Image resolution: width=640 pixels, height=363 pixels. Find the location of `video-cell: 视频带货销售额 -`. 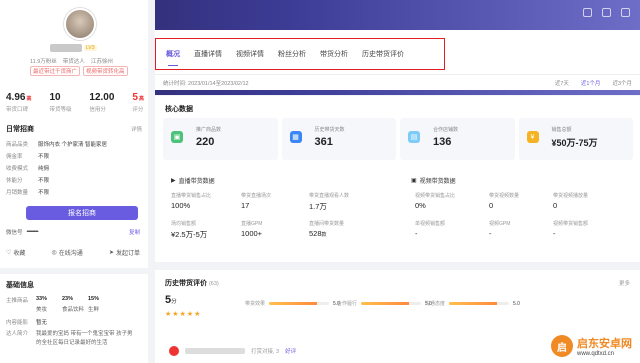

video-cell: 视频带货销售额 - is located at coordinates (571, 229).